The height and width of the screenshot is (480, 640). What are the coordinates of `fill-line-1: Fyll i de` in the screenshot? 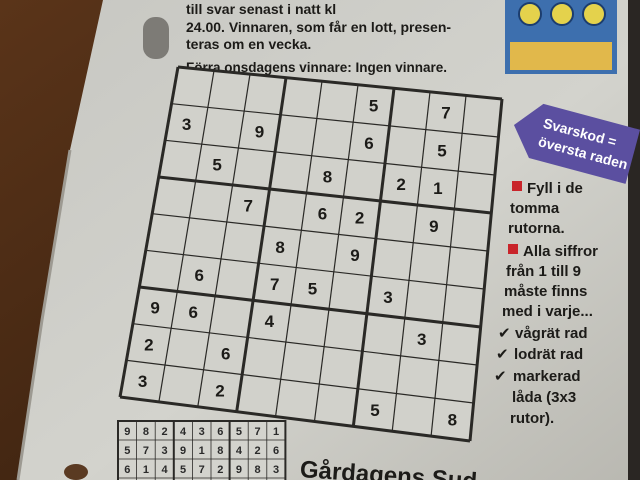 It's located at (555, 188).